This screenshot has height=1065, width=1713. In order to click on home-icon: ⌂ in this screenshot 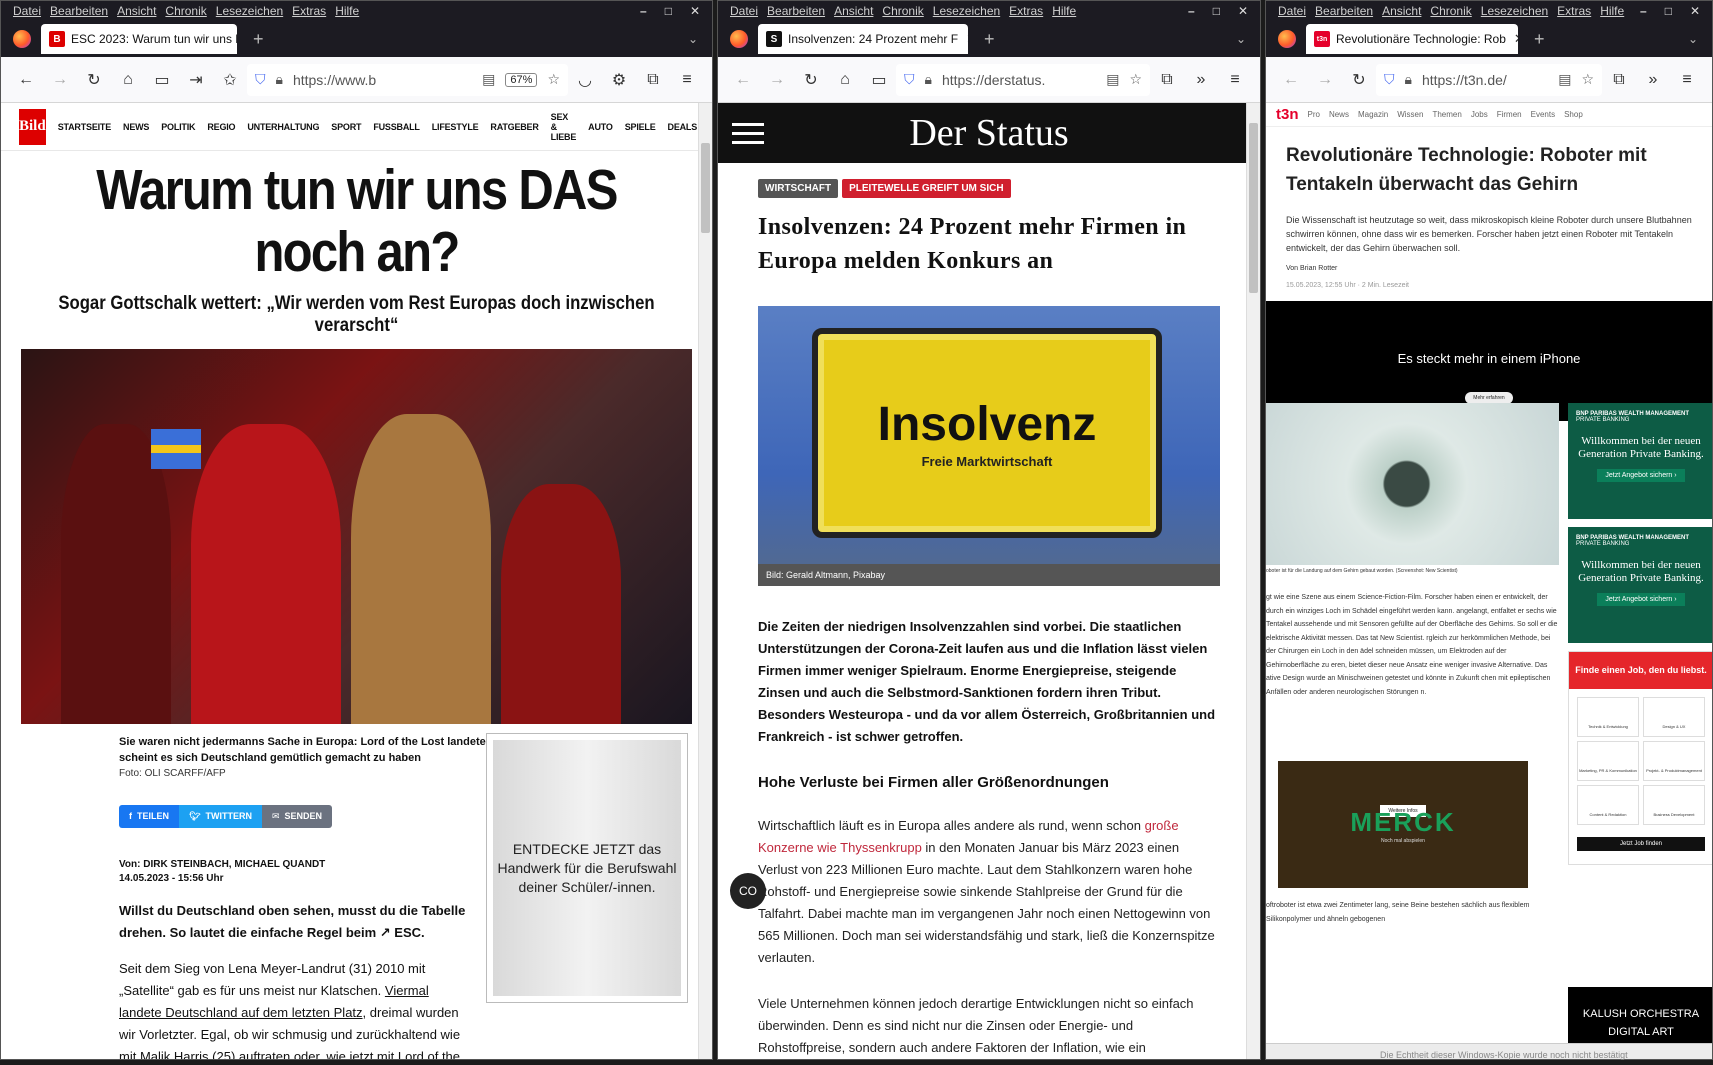, I will do `click(128, 80)`.